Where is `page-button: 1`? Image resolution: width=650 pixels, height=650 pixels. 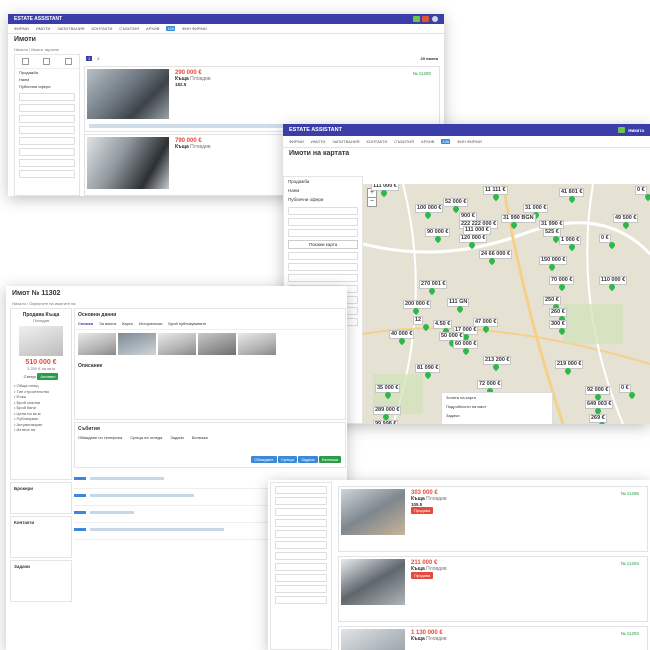
page-button: 1 is located at coordinates (89, 58).